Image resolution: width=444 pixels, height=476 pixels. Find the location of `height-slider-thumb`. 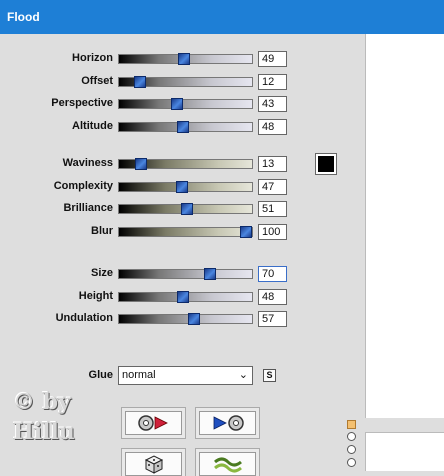

height-slider-thumb is located at coordinates (183, 296).